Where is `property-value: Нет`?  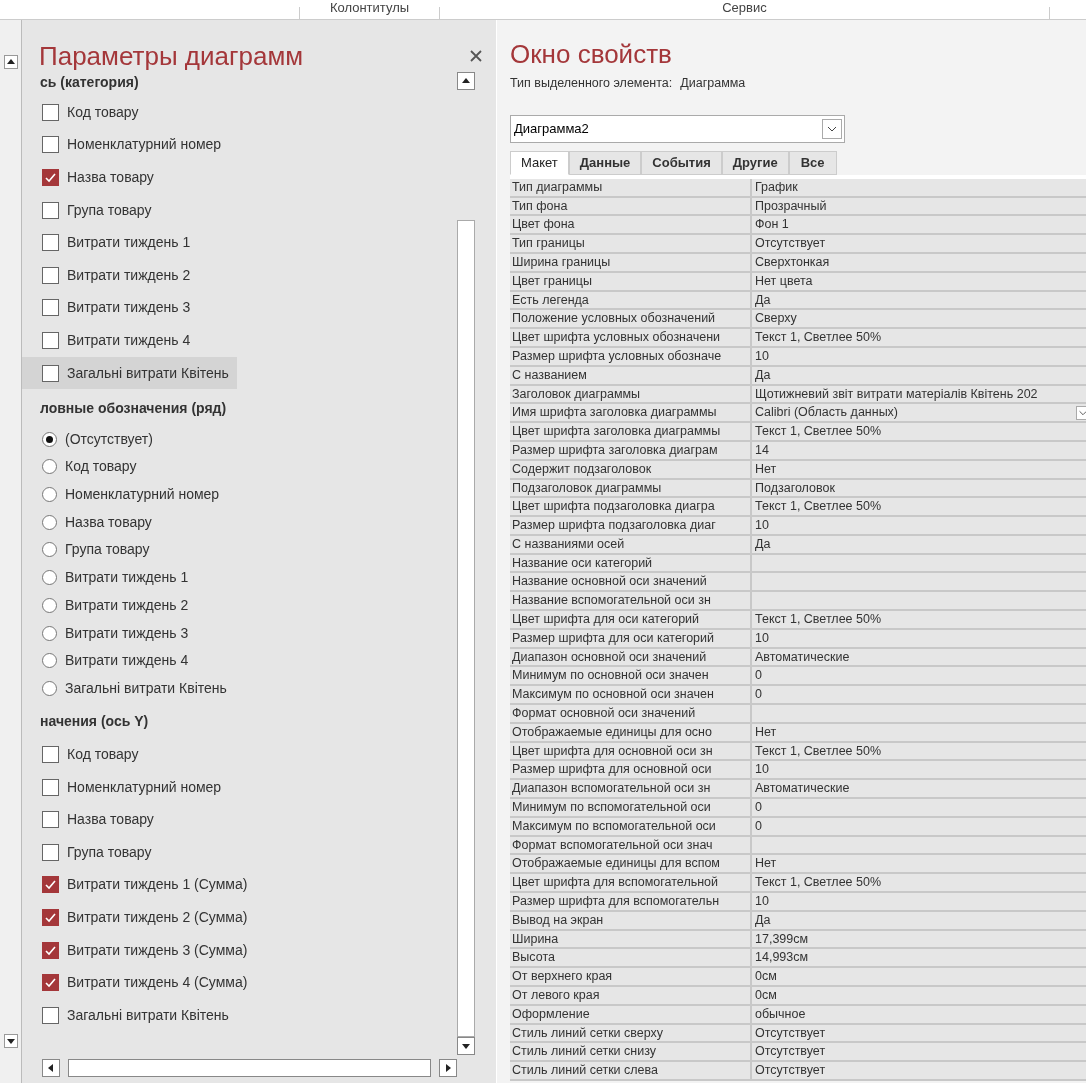 property-value: Нет is located at coordinates (919, 865).